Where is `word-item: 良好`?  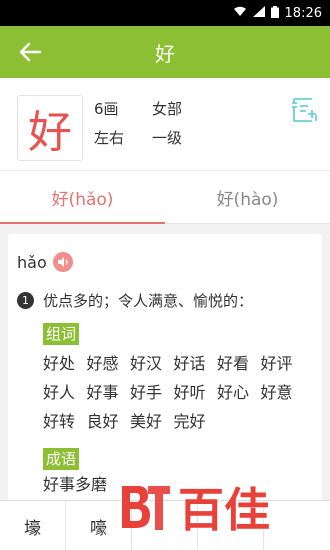 word-item: 良好 is located at coordinates (109, 421).